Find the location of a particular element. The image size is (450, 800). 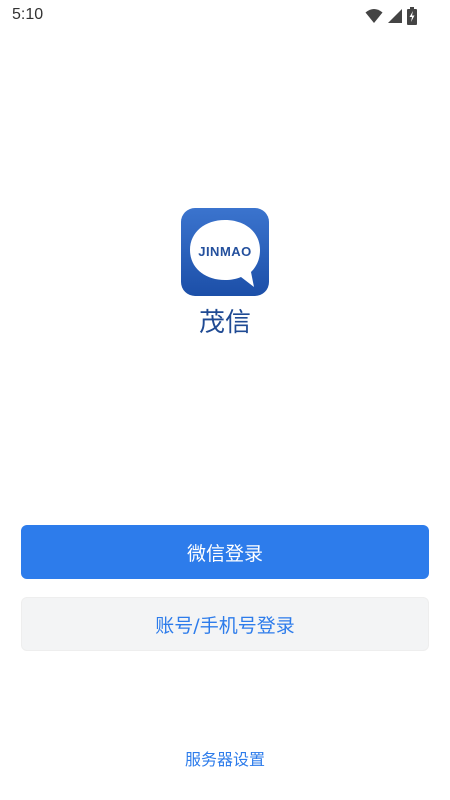

app-logo: JINMAO is located at coordinates (225, 252).